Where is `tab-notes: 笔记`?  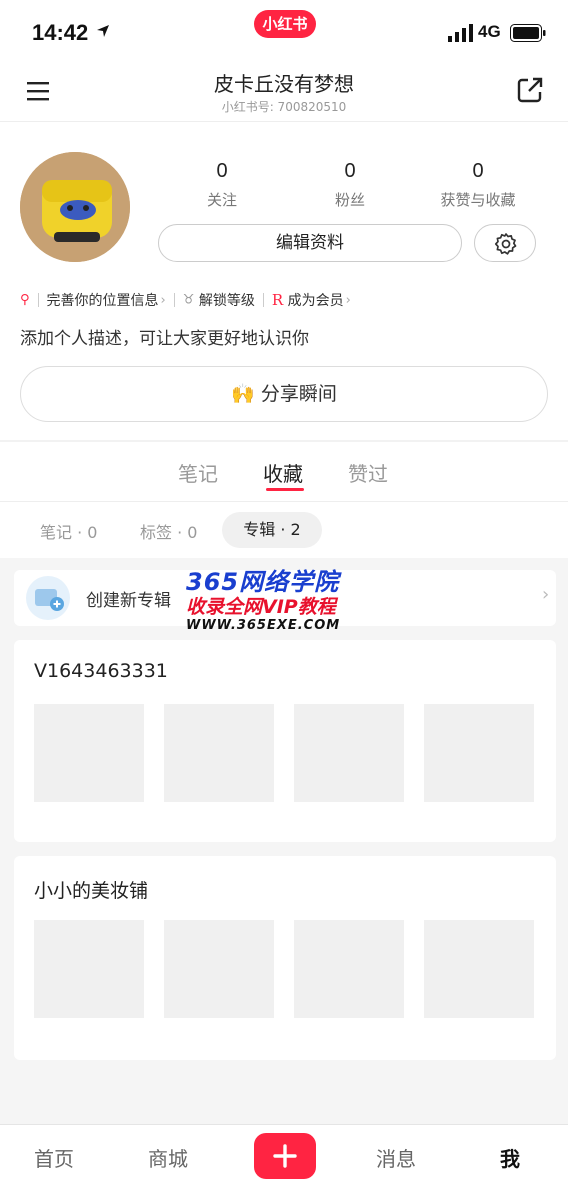
tab-notes: 笔记 is located at coordinates (198, 472).